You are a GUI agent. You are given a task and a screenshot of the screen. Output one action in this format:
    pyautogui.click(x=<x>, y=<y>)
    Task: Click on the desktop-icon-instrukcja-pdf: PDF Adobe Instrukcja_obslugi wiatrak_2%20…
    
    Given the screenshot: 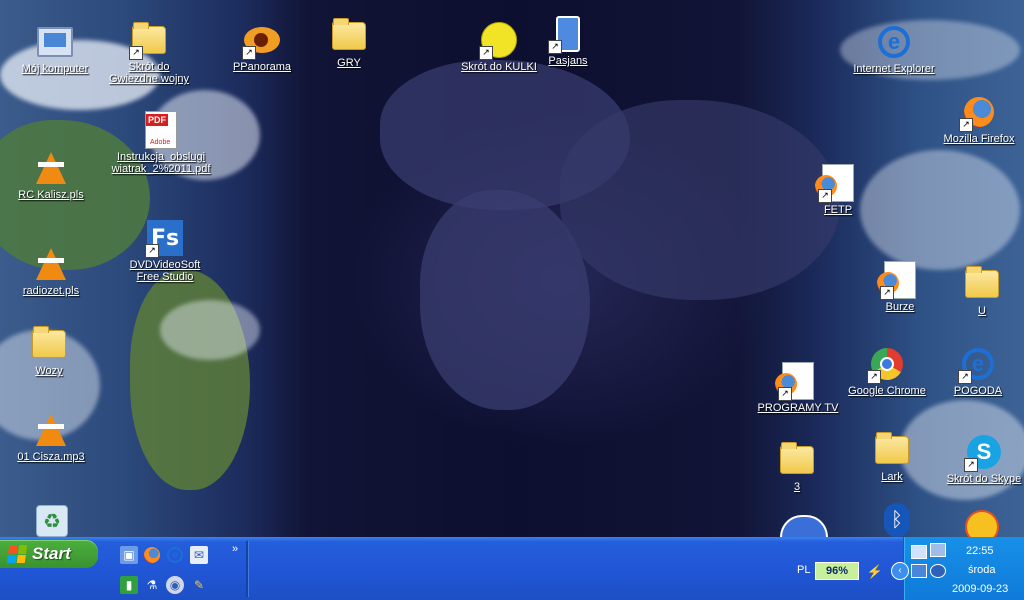 What is the action you would take?
    pyautogui.click(x=161, y=143)
    